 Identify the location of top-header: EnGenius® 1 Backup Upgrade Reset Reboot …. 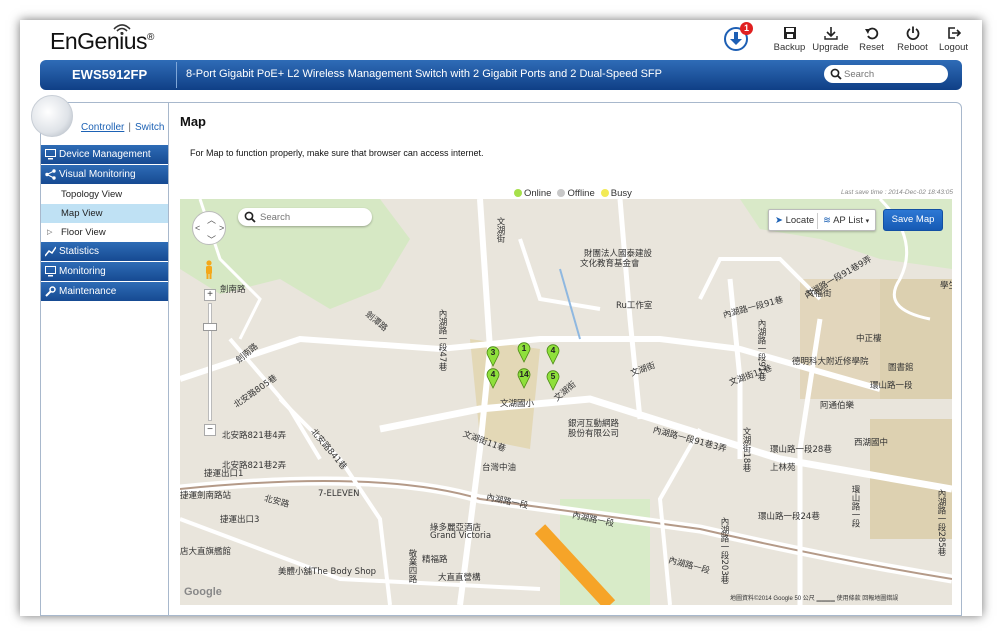
(501, 40).